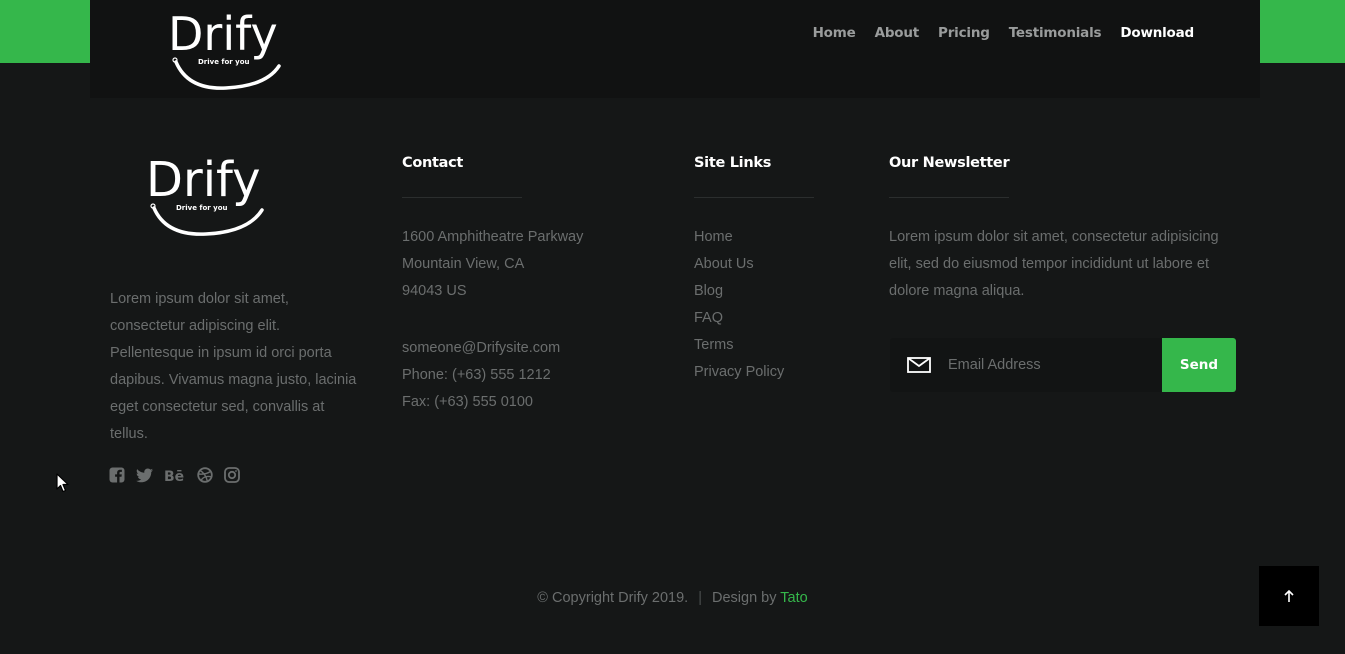 Image resolution: width=1345 pixels, height=654 pixels. I want to click on newsletter-form: Send, so click(1063, 365).